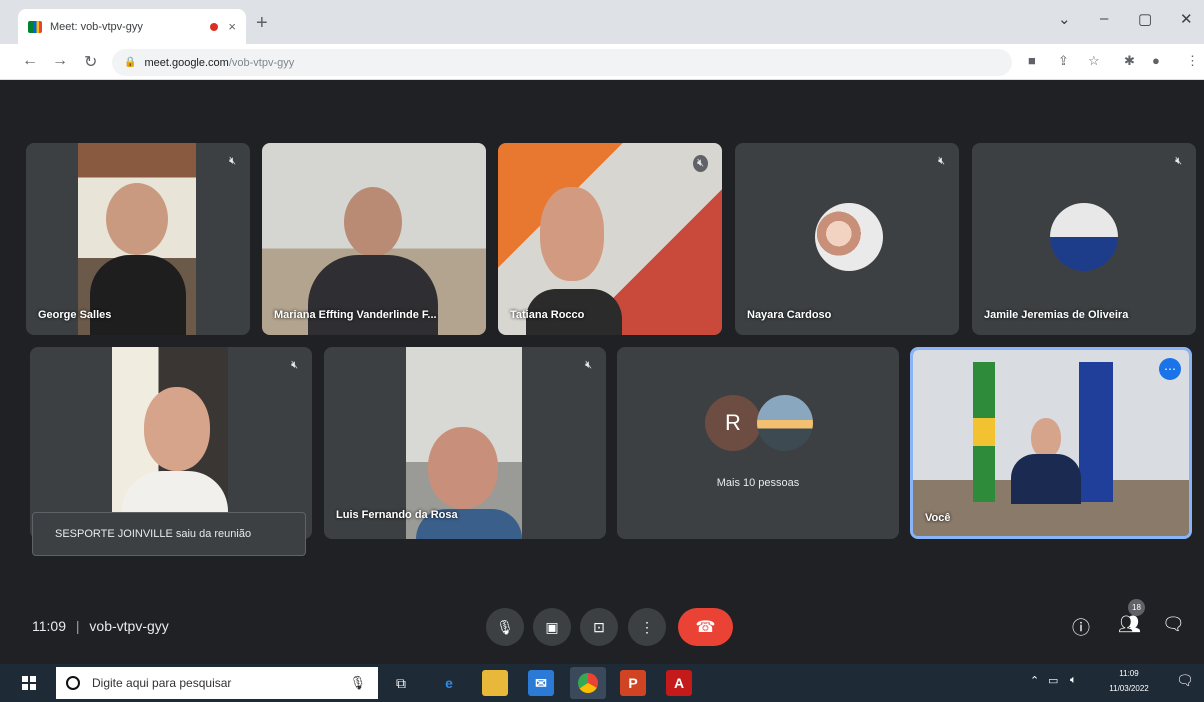  What do you see at coordinates (90, 62) in the screenshot?
I see `reload-icon: ↻` at bounding box center [90, 62].